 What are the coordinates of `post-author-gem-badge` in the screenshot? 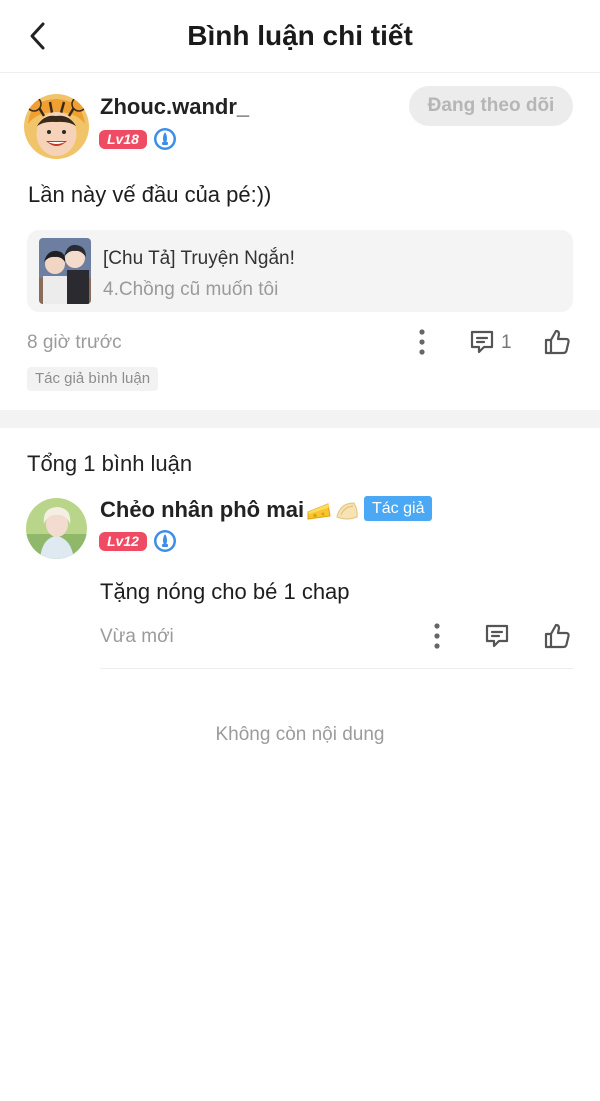 It's located at (165, 139).